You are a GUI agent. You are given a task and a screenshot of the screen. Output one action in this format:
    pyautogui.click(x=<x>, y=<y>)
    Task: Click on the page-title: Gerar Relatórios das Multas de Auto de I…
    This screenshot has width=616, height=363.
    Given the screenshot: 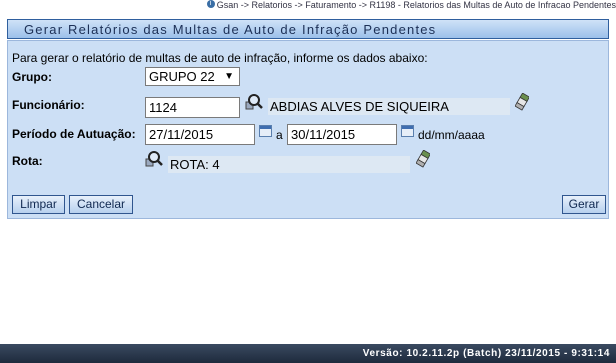 What is the action you would take?
    pyautogui.click(x=230, y=29)
    